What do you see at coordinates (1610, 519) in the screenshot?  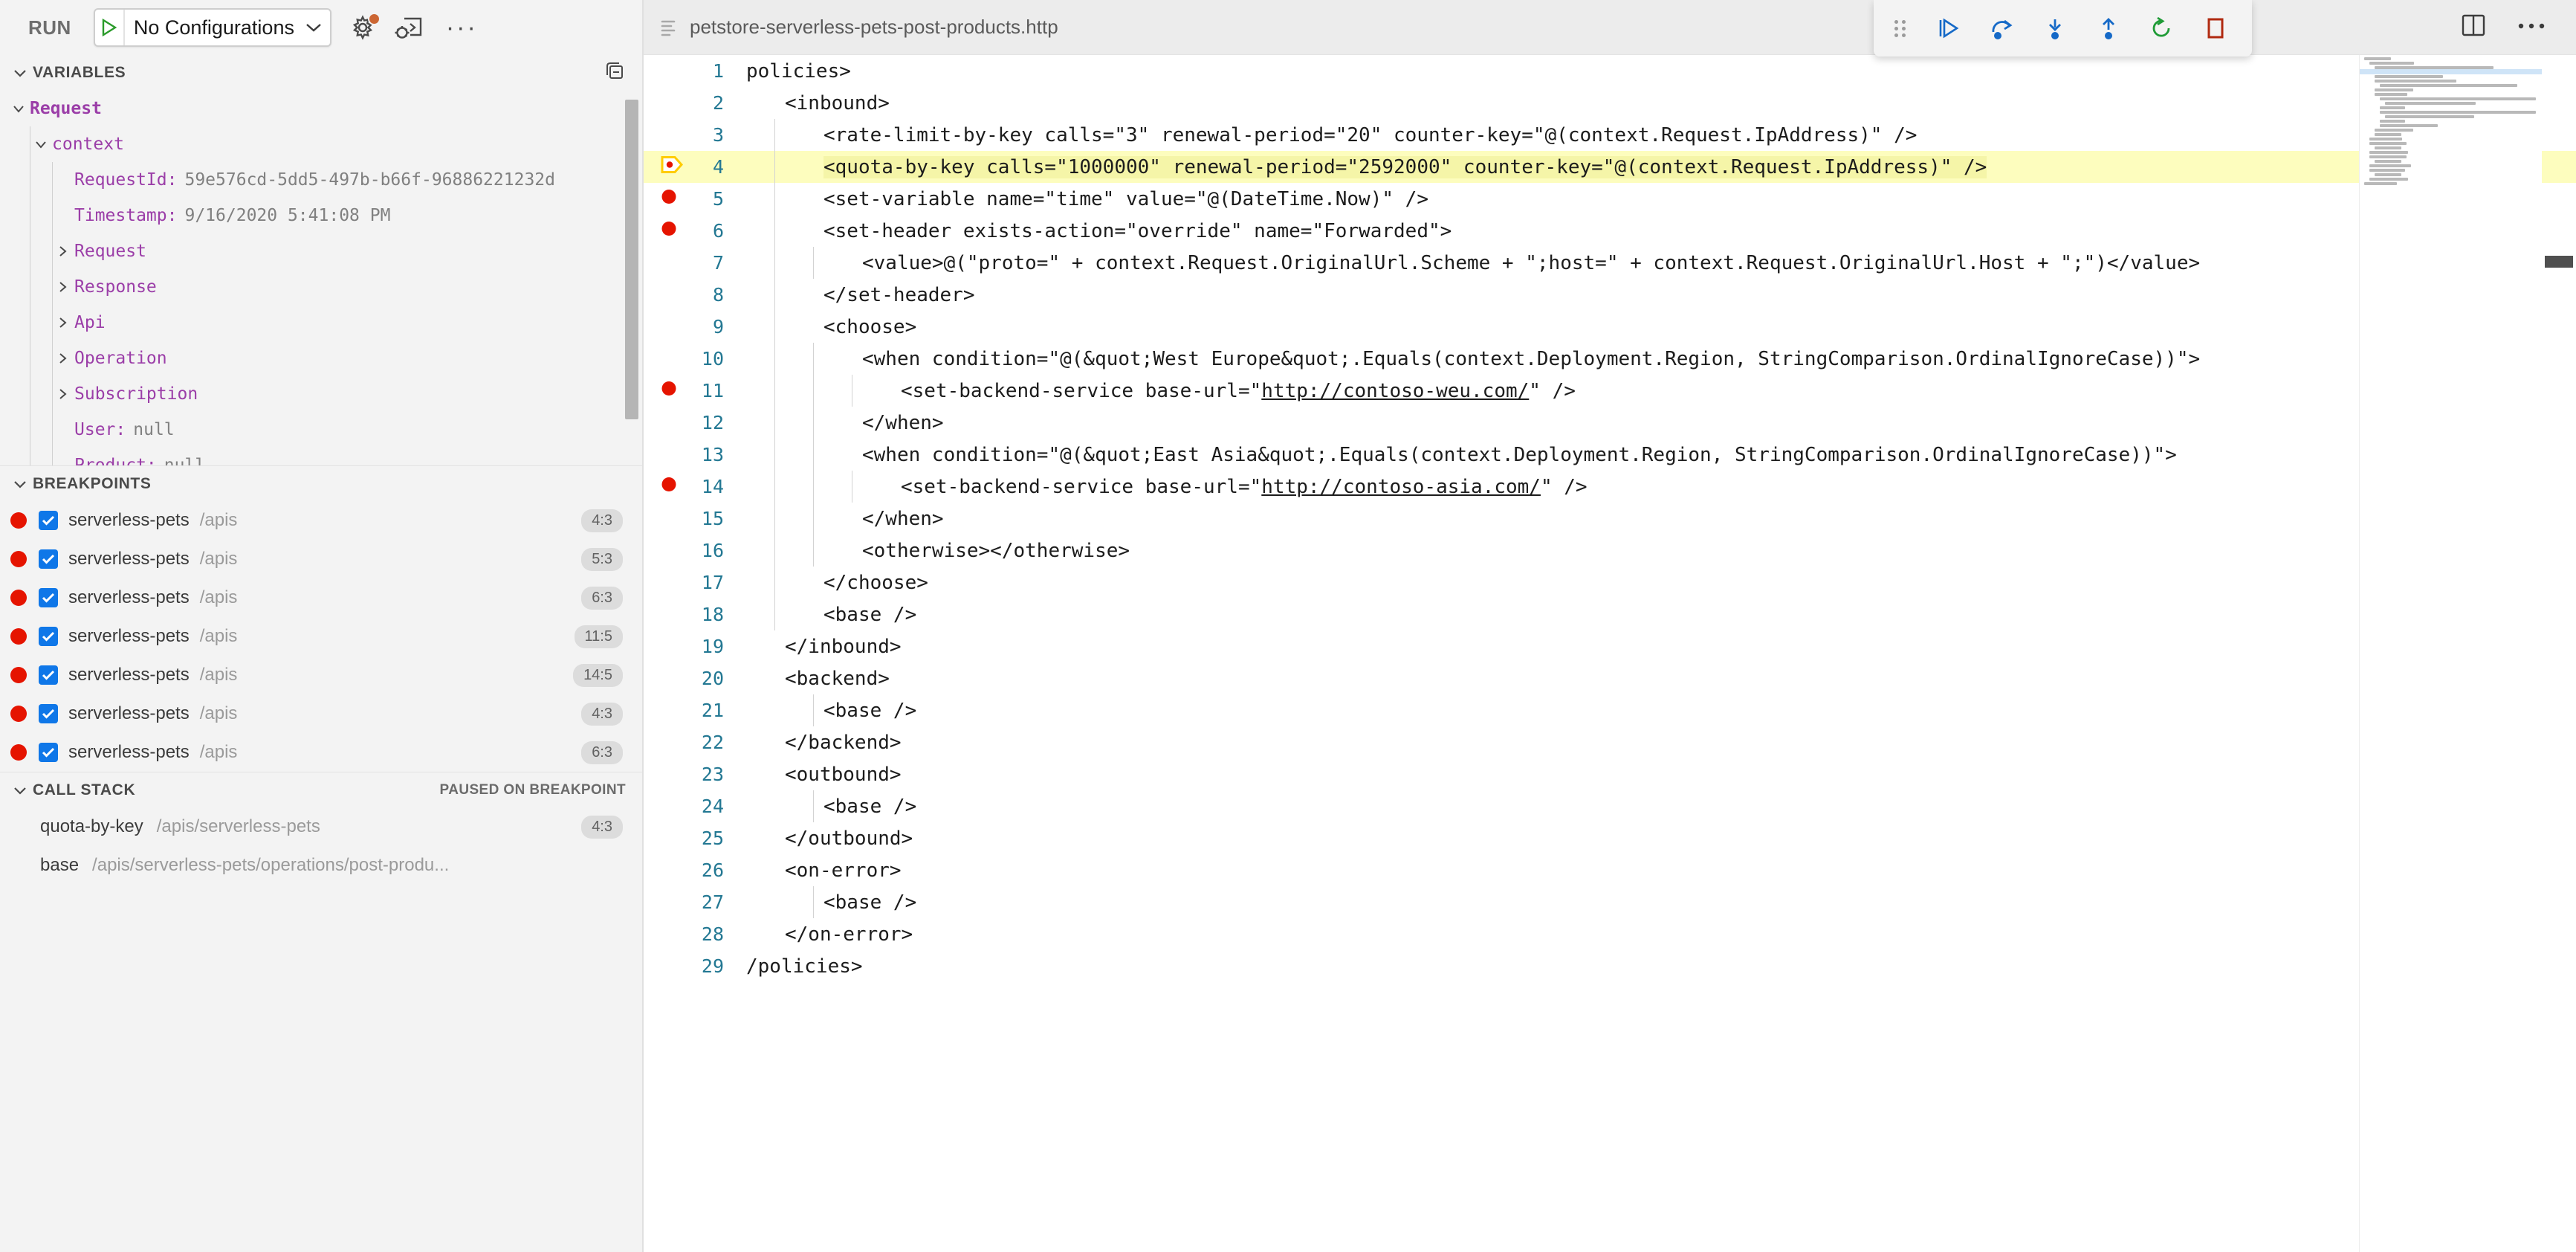 I see `code-line: 15 </when>` at bounding box center [1610, 519].